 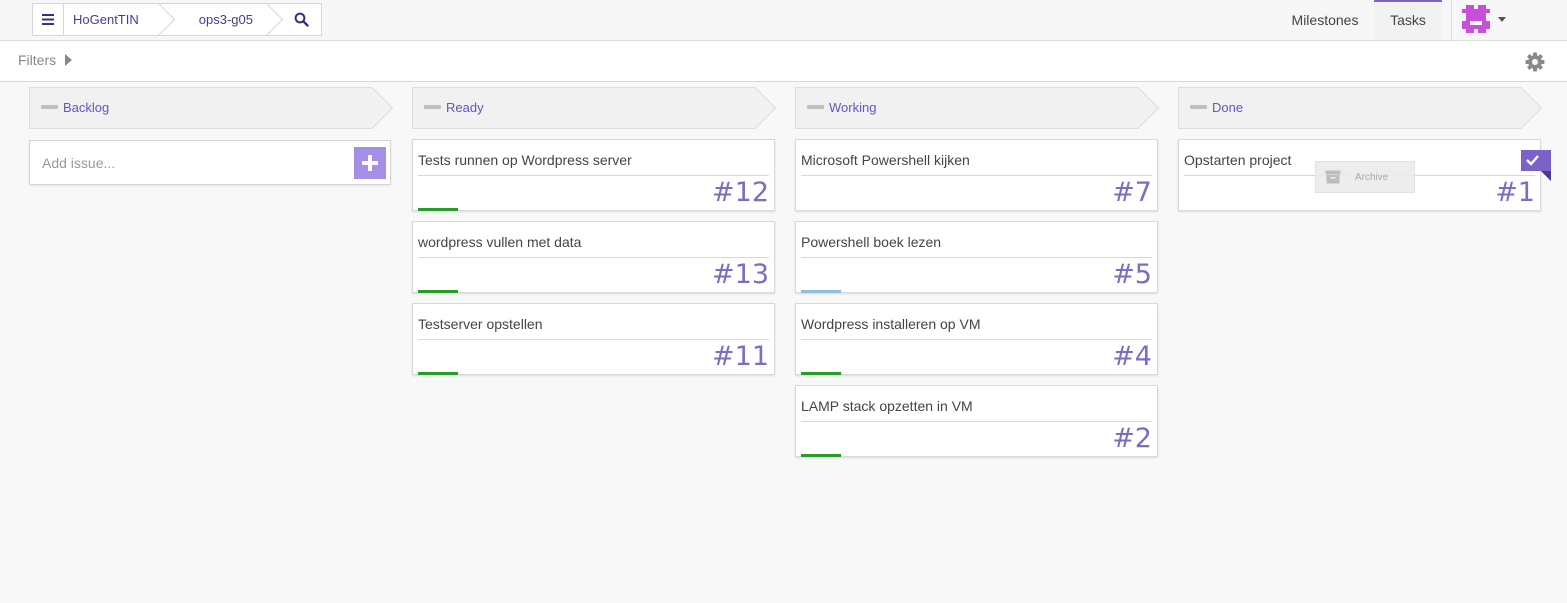 I want to click on plus-icon, so click(x=370, y=163).